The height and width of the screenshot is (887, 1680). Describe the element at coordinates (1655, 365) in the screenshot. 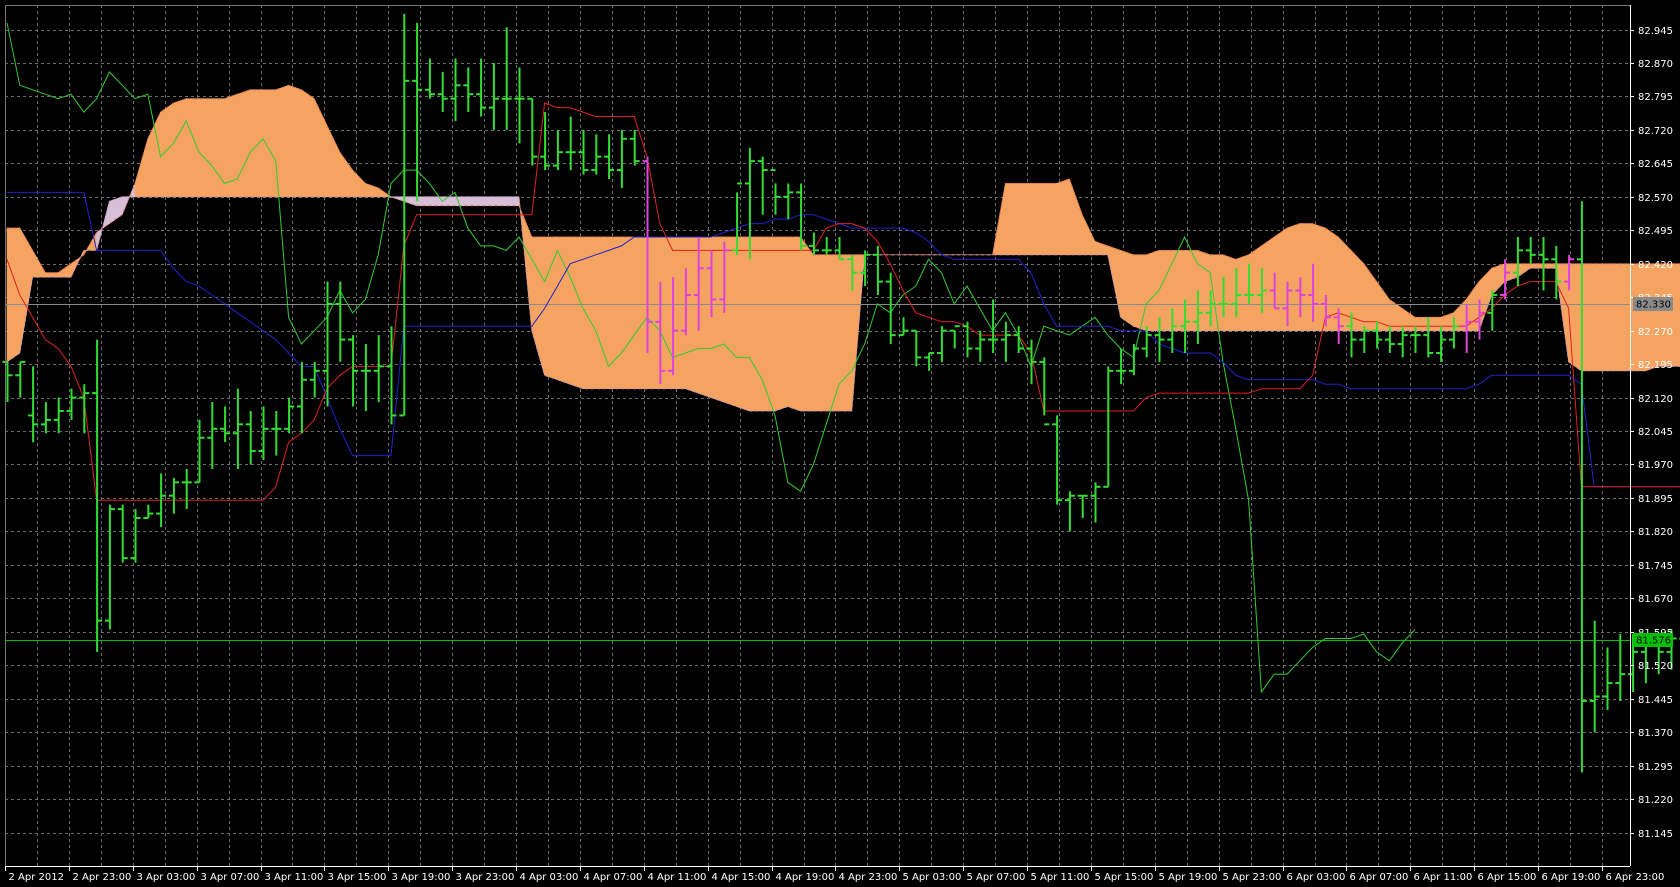

I see `y-tick-label: 82.195` at that location.